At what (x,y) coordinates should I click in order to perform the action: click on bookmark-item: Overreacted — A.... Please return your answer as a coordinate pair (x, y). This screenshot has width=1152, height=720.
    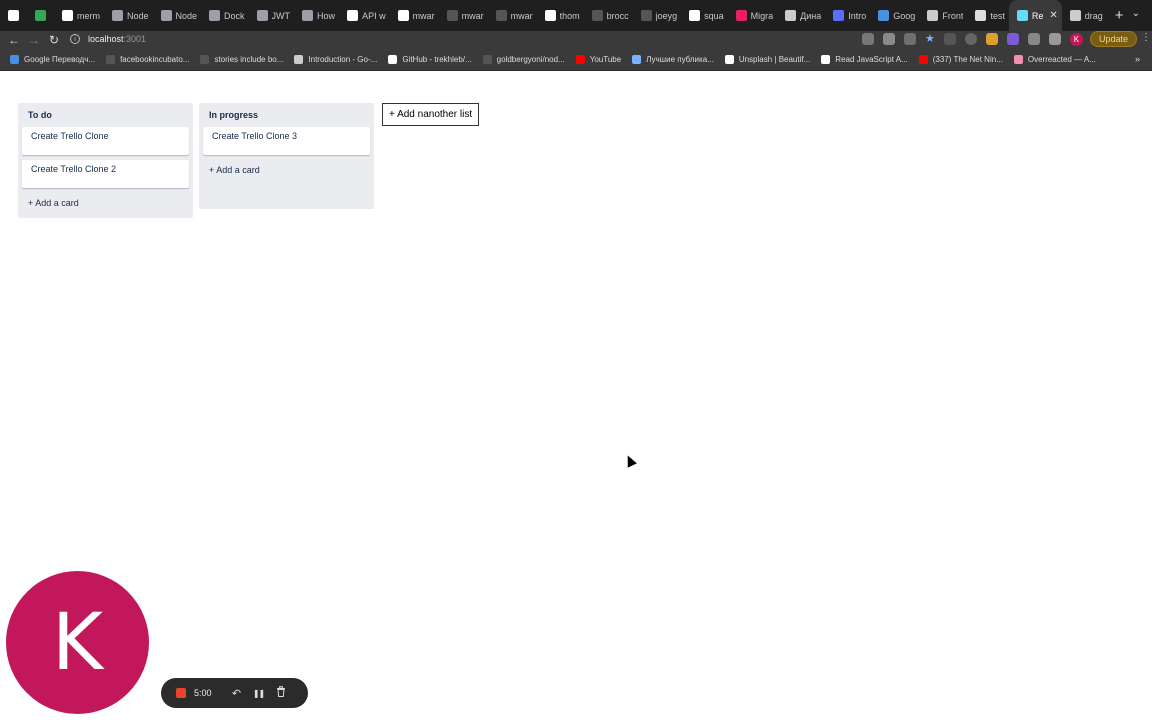
    Looking at the image, I should click on (1054, 59).